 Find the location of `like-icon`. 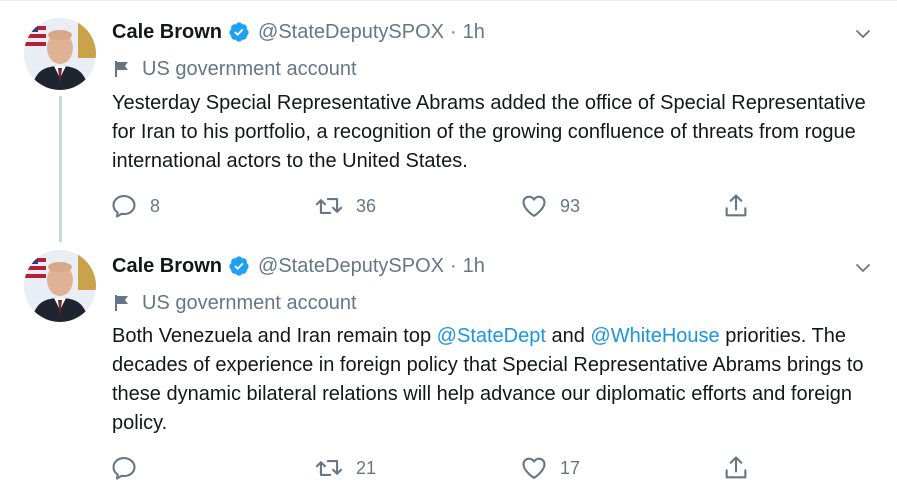

like-icon is located at coordinates (534, 206).